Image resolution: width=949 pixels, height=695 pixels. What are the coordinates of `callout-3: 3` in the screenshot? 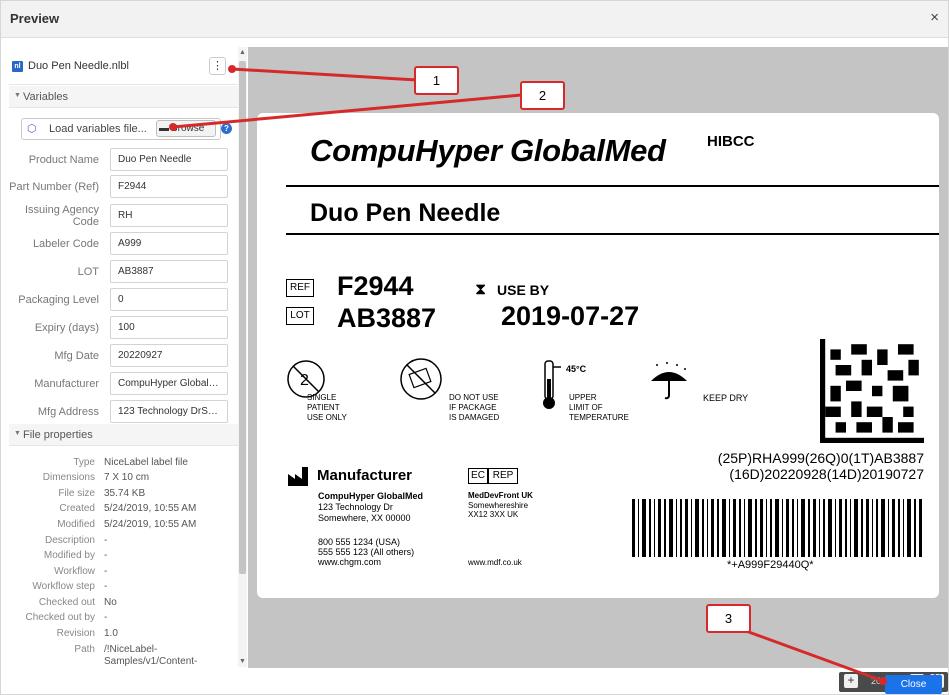 It's located at (728, 618).